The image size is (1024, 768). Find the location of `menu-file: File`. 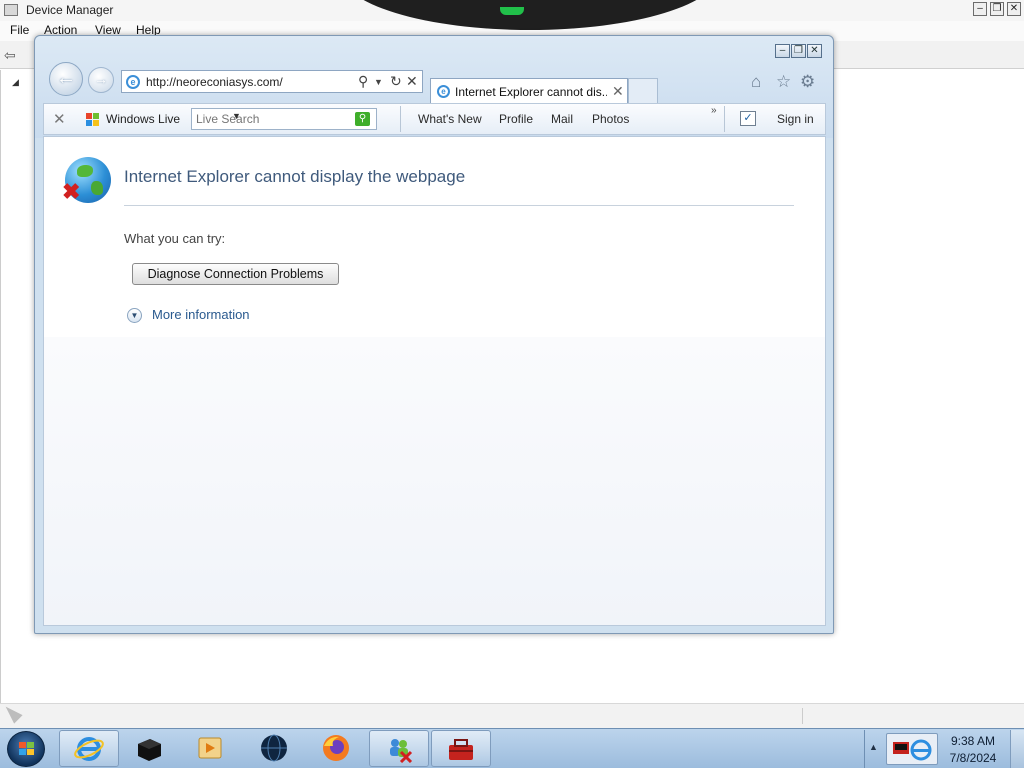

menu-file: File is located at coordinates (19, 30).